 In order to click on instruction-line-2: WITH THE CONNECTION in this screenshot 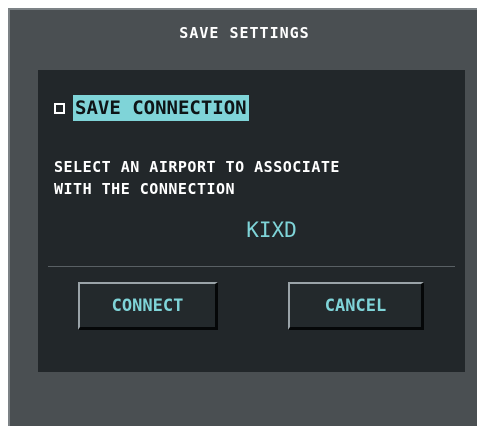, I will do `click(145, 189)`.